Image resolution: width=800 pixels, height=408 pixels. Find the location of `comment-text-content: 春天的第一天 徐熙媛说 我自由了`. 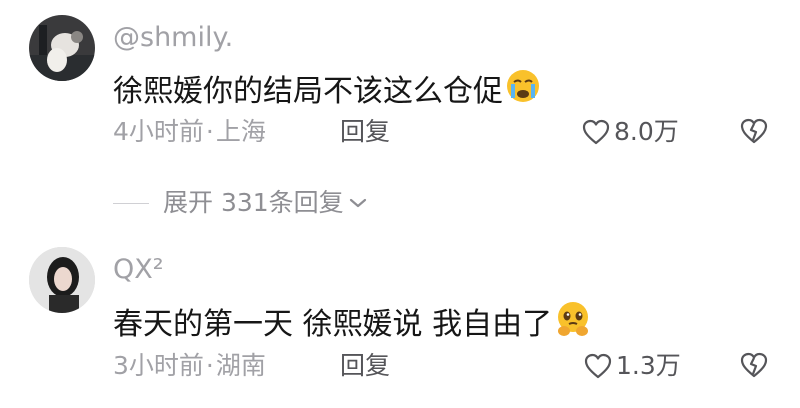

comment-text-content: 春天的第一天 徐熙媛说 我自由了 is located at coordinates (333, 324).